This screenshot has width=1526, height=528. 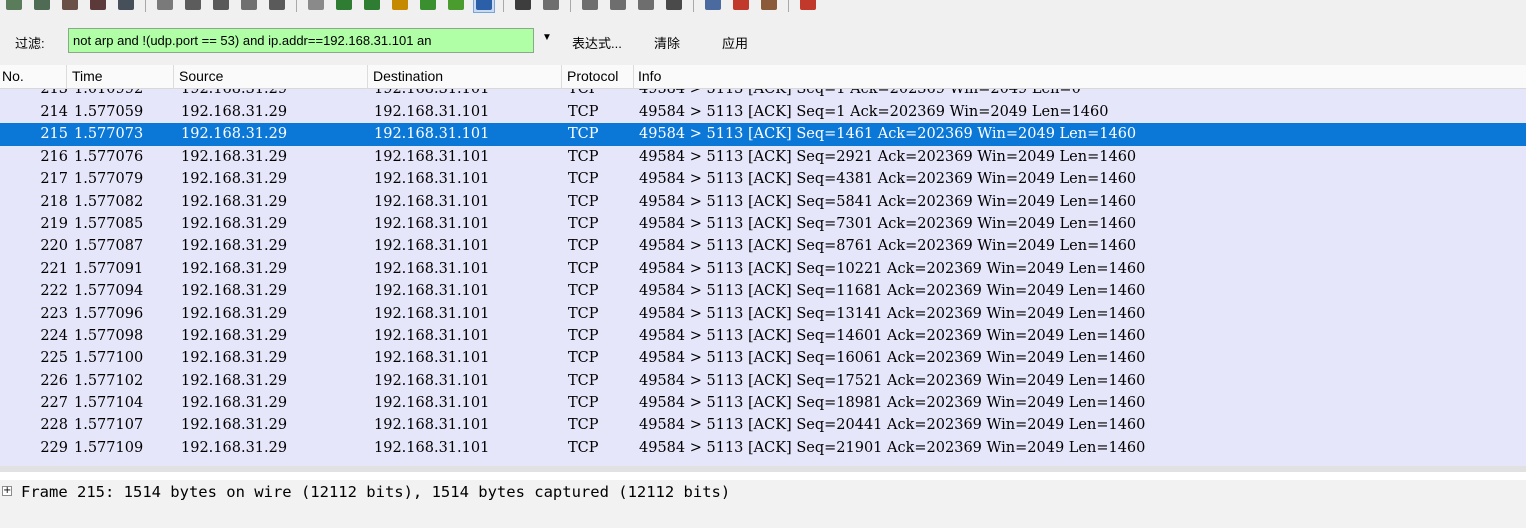 What do you see at coordinates (70, 5) in the screenshot?
I see `start-icon` at bounding box center [70, 5].